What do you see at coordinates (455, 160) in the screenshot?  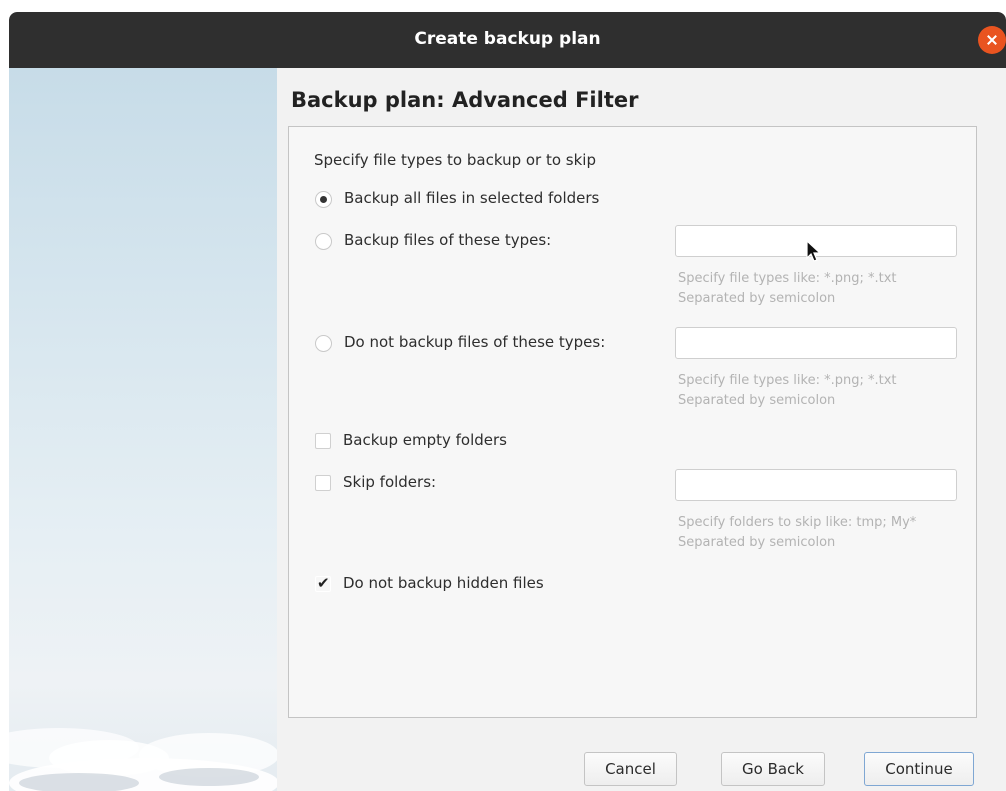 I see `filter-section-label: Specify file types to backup or to skip` at bounding box center [455, 160].